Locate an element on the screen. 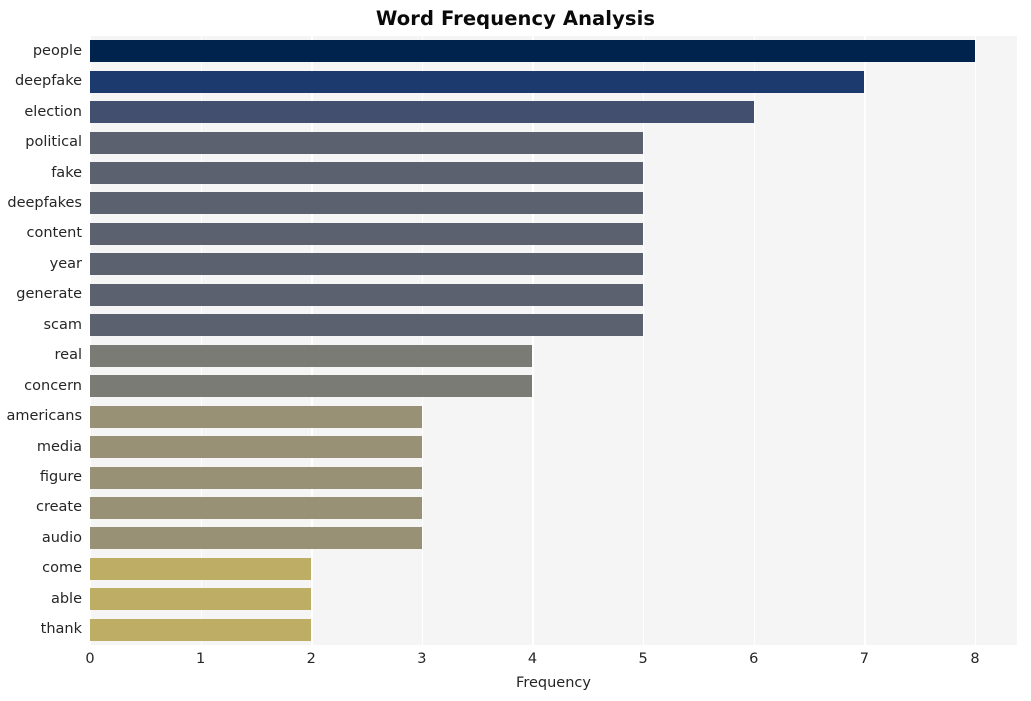 The image size is (1031, 701). x-axis-tick-labels: 0 1 2 3 4 5 6 7 8 is located at coordinates (551, 661).